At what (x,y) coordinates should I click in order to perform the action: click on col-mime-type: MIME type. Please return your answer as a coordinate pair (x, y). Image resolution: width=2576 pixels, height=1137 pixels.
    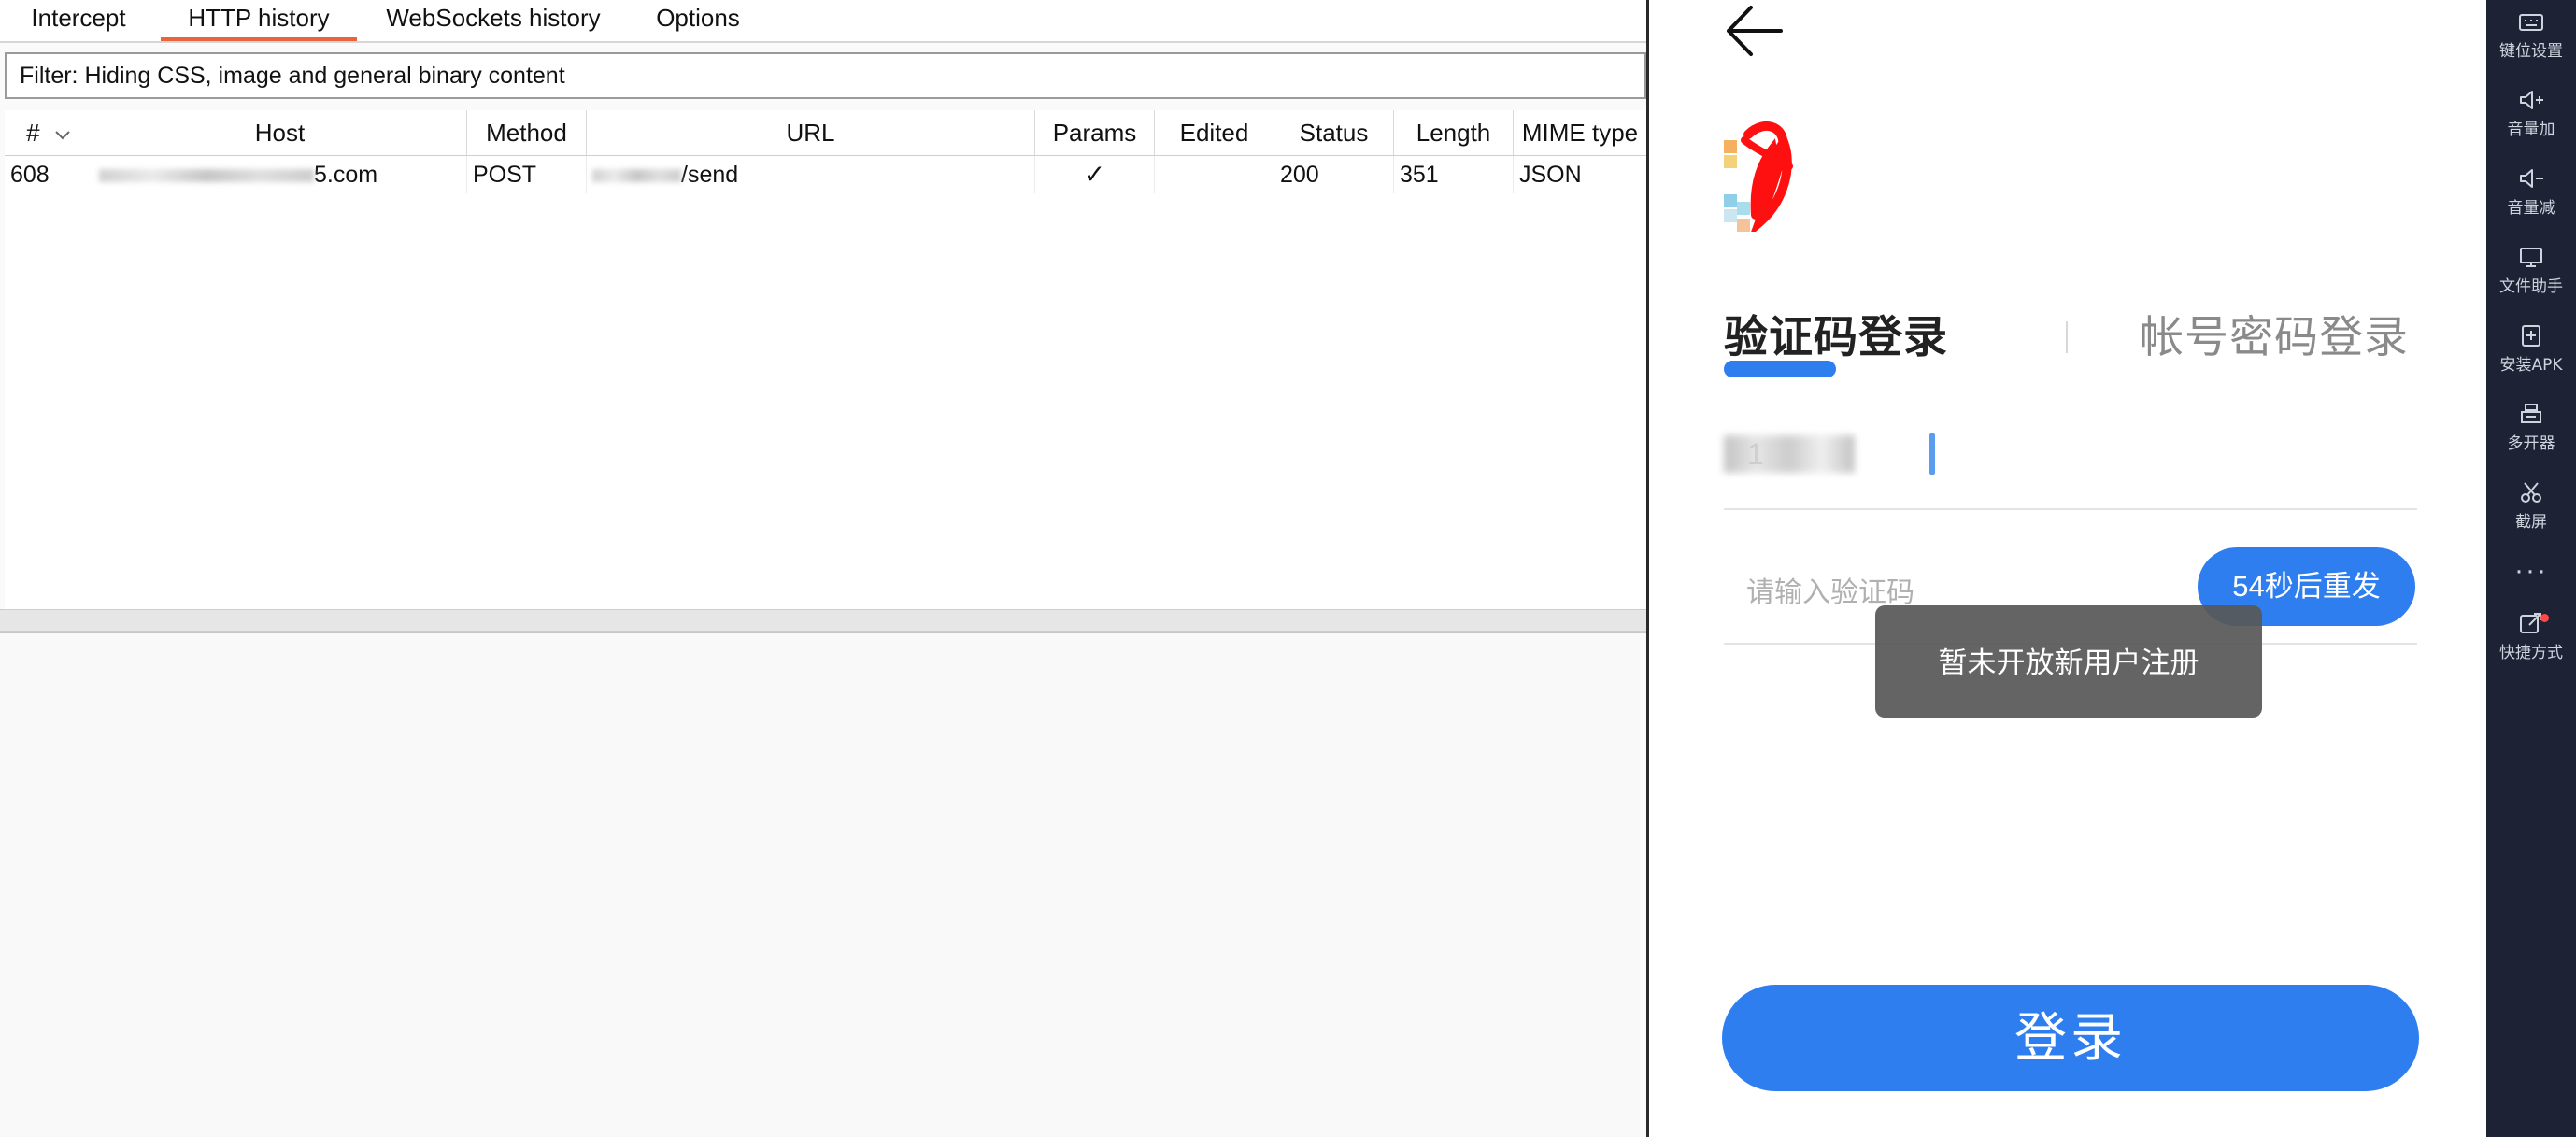
    Looking at the image, I should click on (1580, 132).